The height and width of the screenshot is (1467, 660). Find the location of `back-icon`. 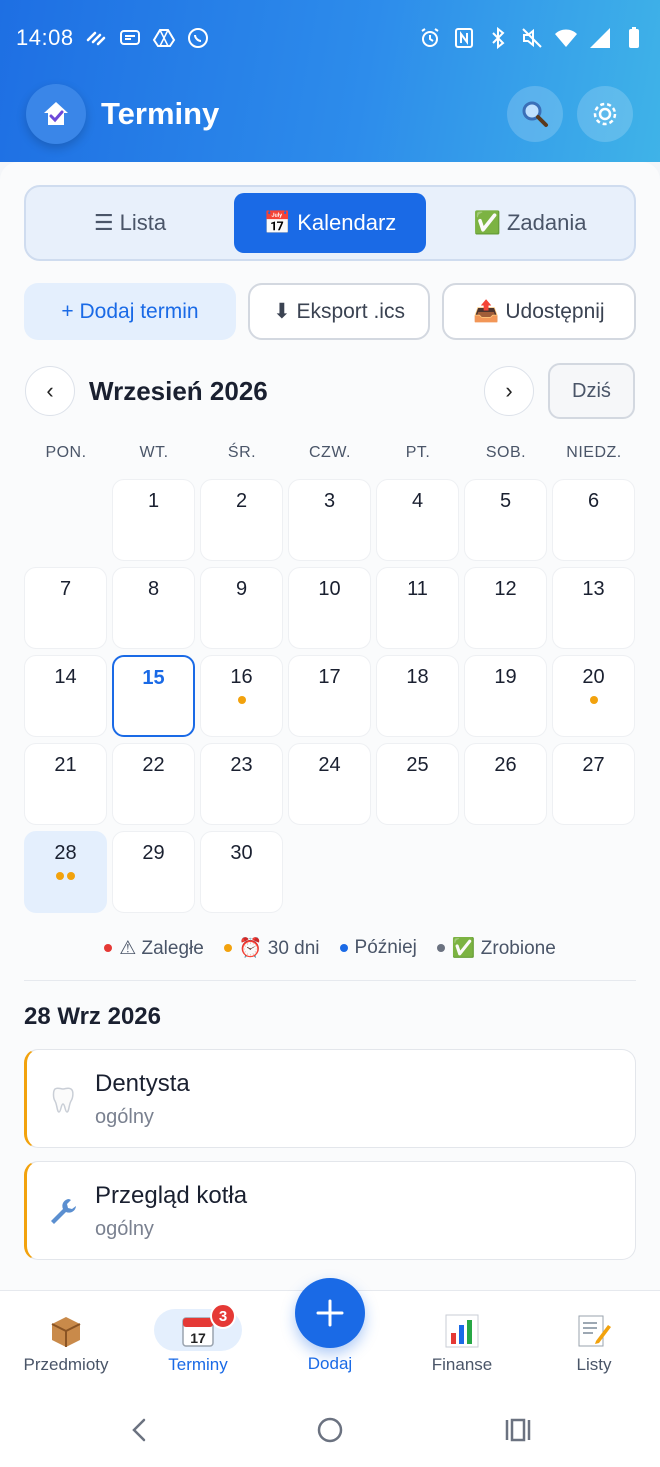

back-icon is located at coordinates (140, 1430).